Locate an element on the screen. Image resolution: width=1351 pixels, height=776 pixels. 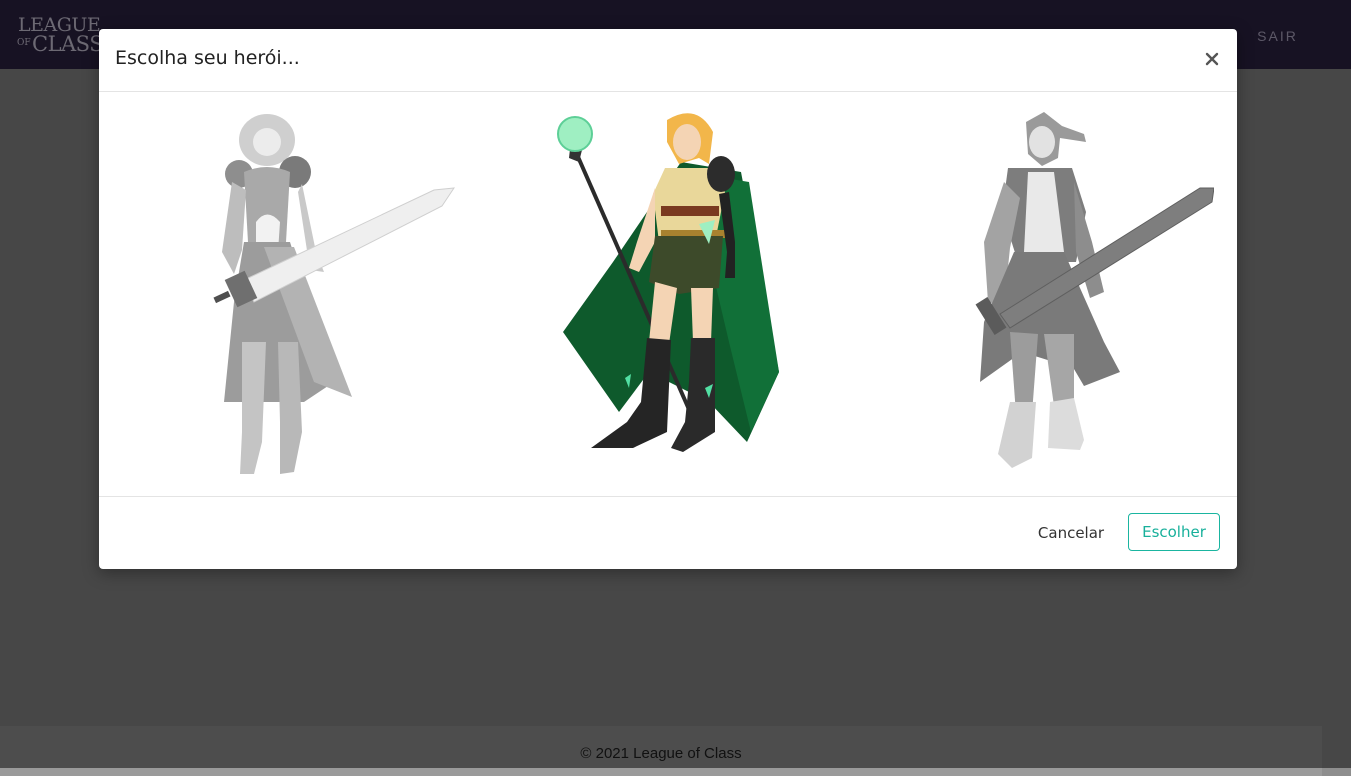
choose-button: Escolher is located at coordinates (1174, 532).